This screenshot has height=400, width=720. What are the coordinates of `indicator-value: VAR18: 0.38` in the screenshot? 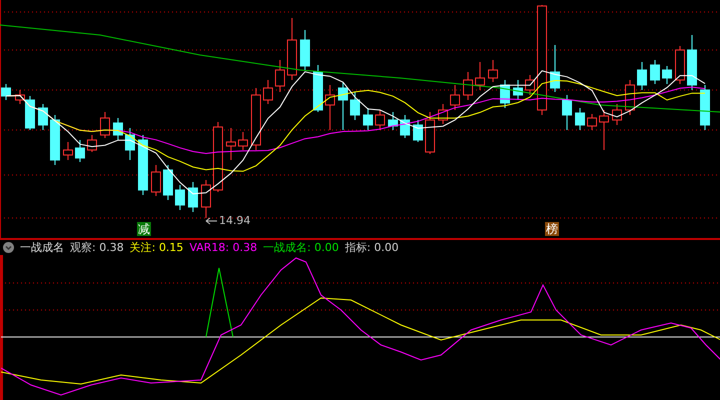 It's located at (223, 247).